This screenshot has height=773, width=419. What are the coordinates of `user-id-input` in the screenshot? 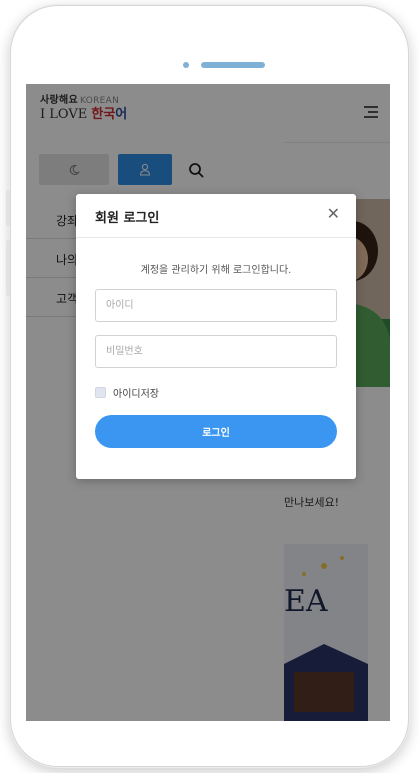 It's located at (216, 305).